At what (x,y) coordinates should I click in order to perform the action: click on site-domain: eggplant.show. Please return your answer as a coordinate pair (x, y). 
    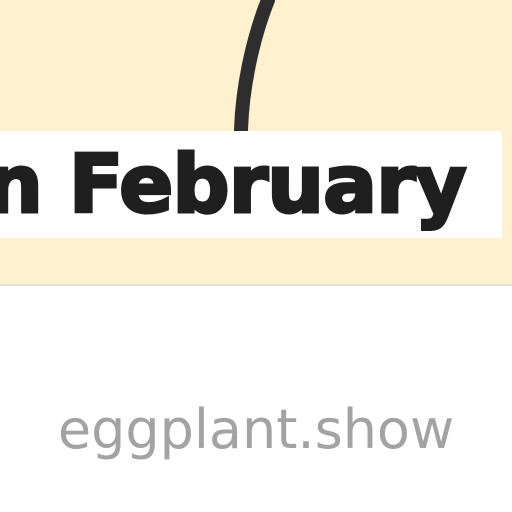
    Looking at the image, I should click on (256, 430).